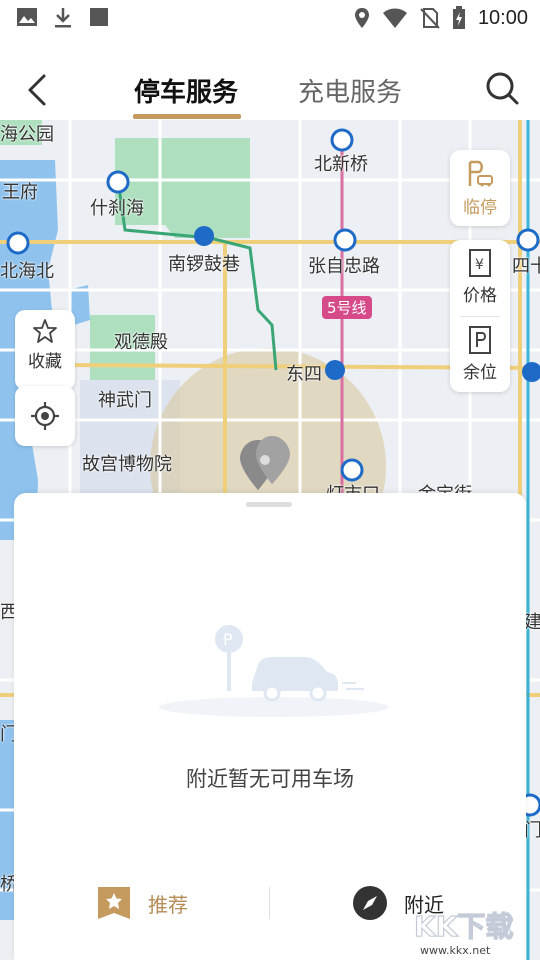 Image resolution: width=540 pixels, height=960 pixels. I want to click on map-label: 观德殿, so click(141, 342).